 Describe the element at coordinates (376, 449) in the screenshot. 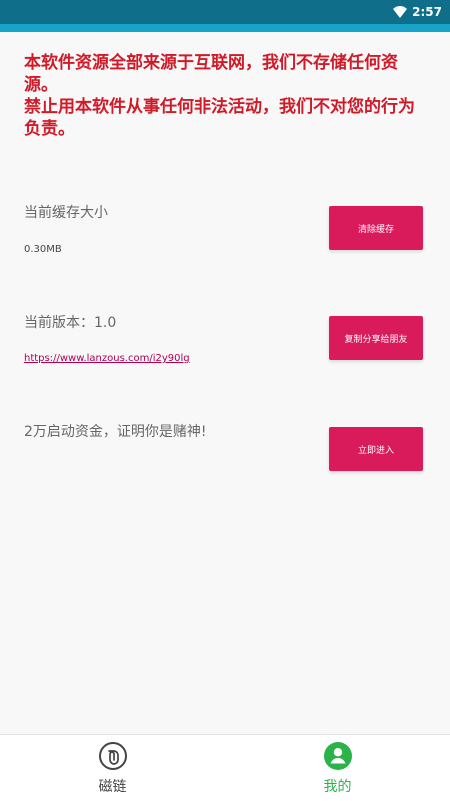

I see `enter-now-button: 立即进入` at that location.